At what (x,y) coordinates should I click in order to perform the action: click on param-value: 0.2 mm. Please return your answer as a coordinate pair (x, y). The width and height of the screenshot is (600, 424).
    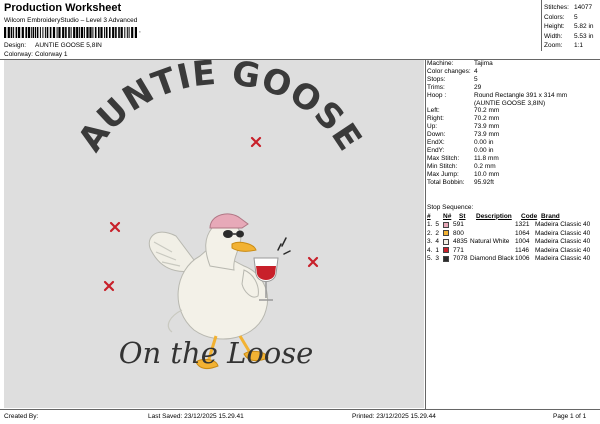
    Looking at the image, I should click on (485, 166).